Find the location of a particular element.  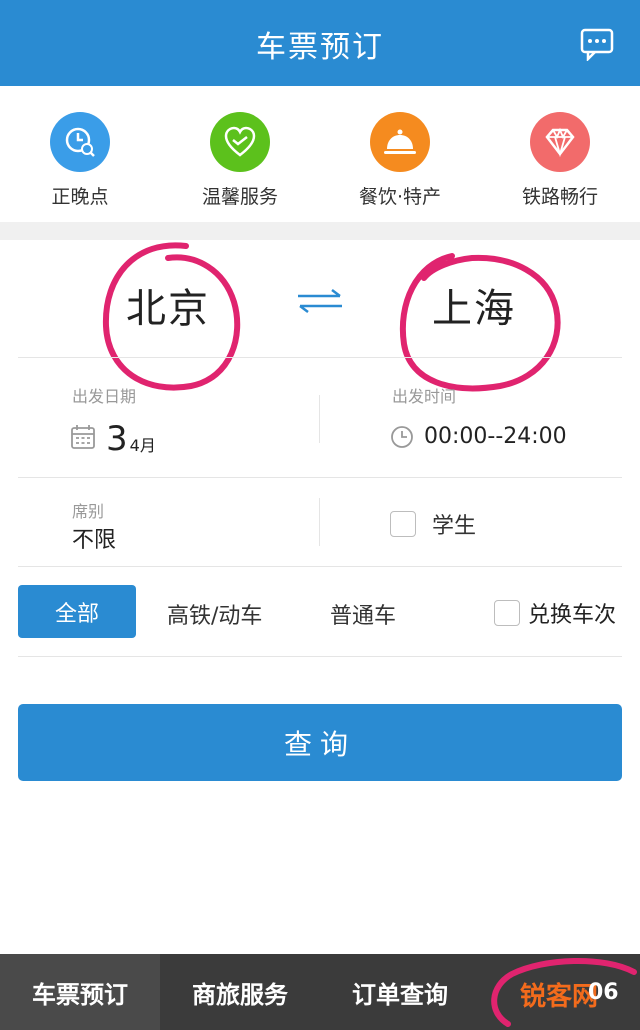

depart-time-label: 出发时间 is located at coordinates (424, 396).